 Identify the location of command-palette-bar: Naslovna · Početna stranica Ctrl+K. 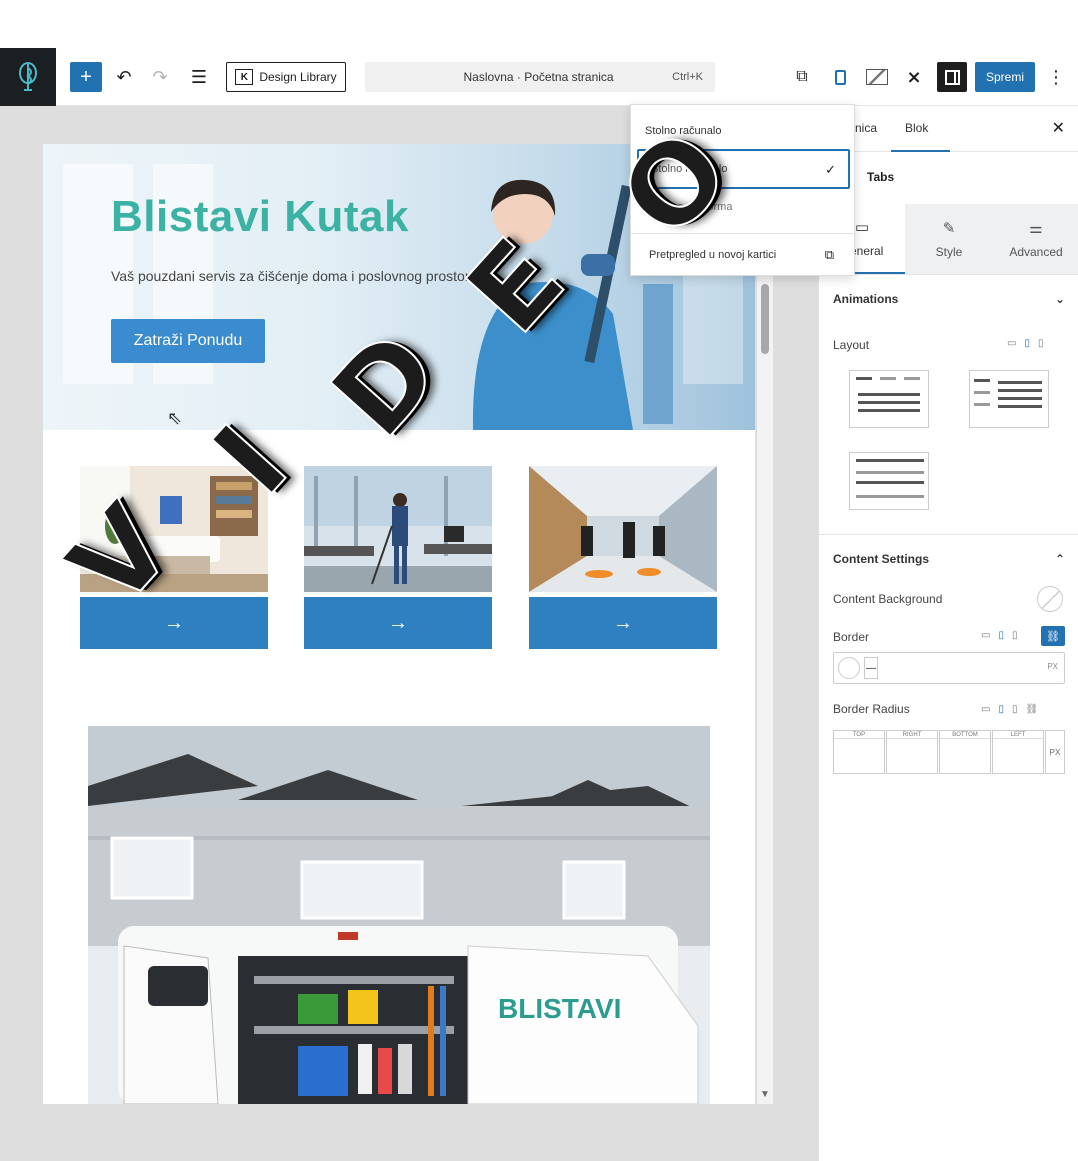
(540, 77).